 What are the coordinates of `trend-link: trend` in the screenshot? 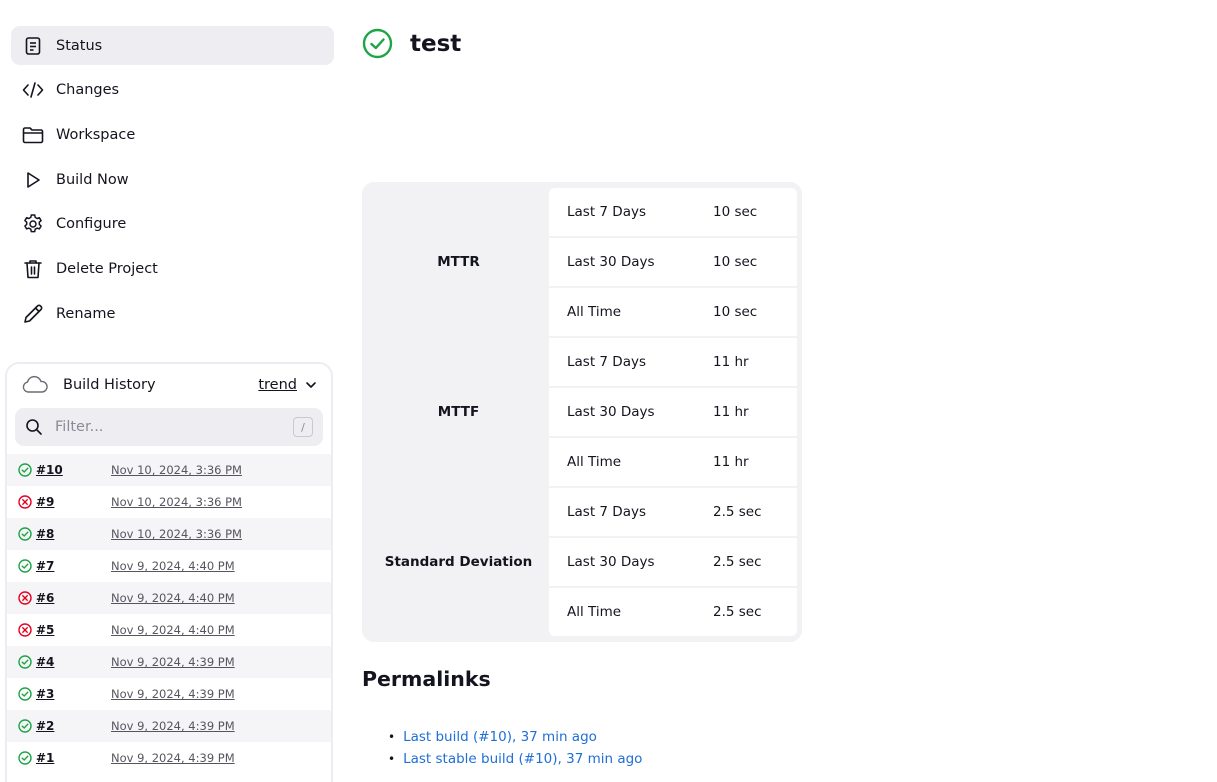 It's located at (277, 385).